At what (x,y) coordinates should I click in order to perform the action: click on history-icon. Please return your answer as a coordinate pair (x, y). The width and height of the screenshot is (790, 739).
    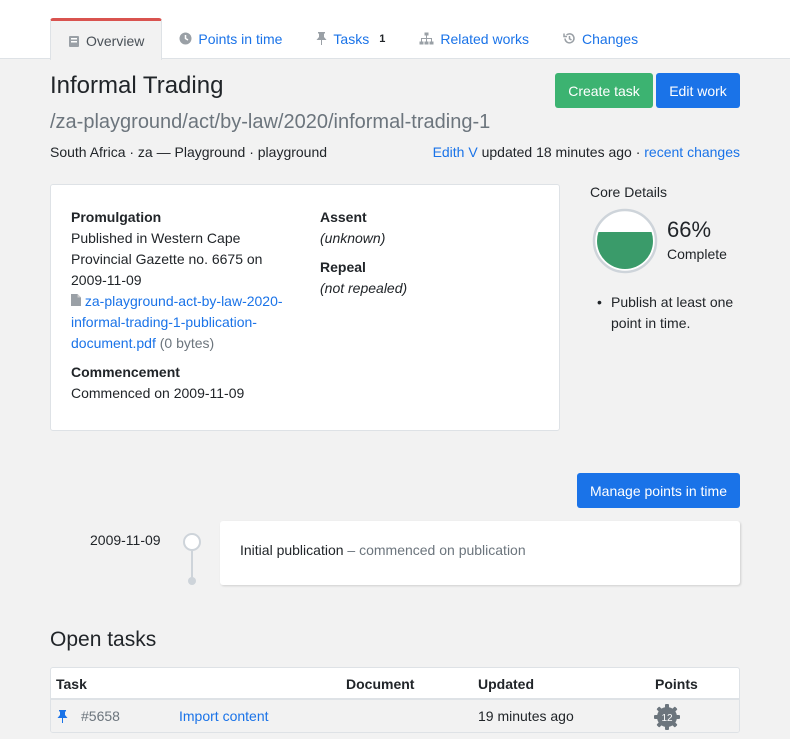
    Looking at the image, I should click on (569, 38).